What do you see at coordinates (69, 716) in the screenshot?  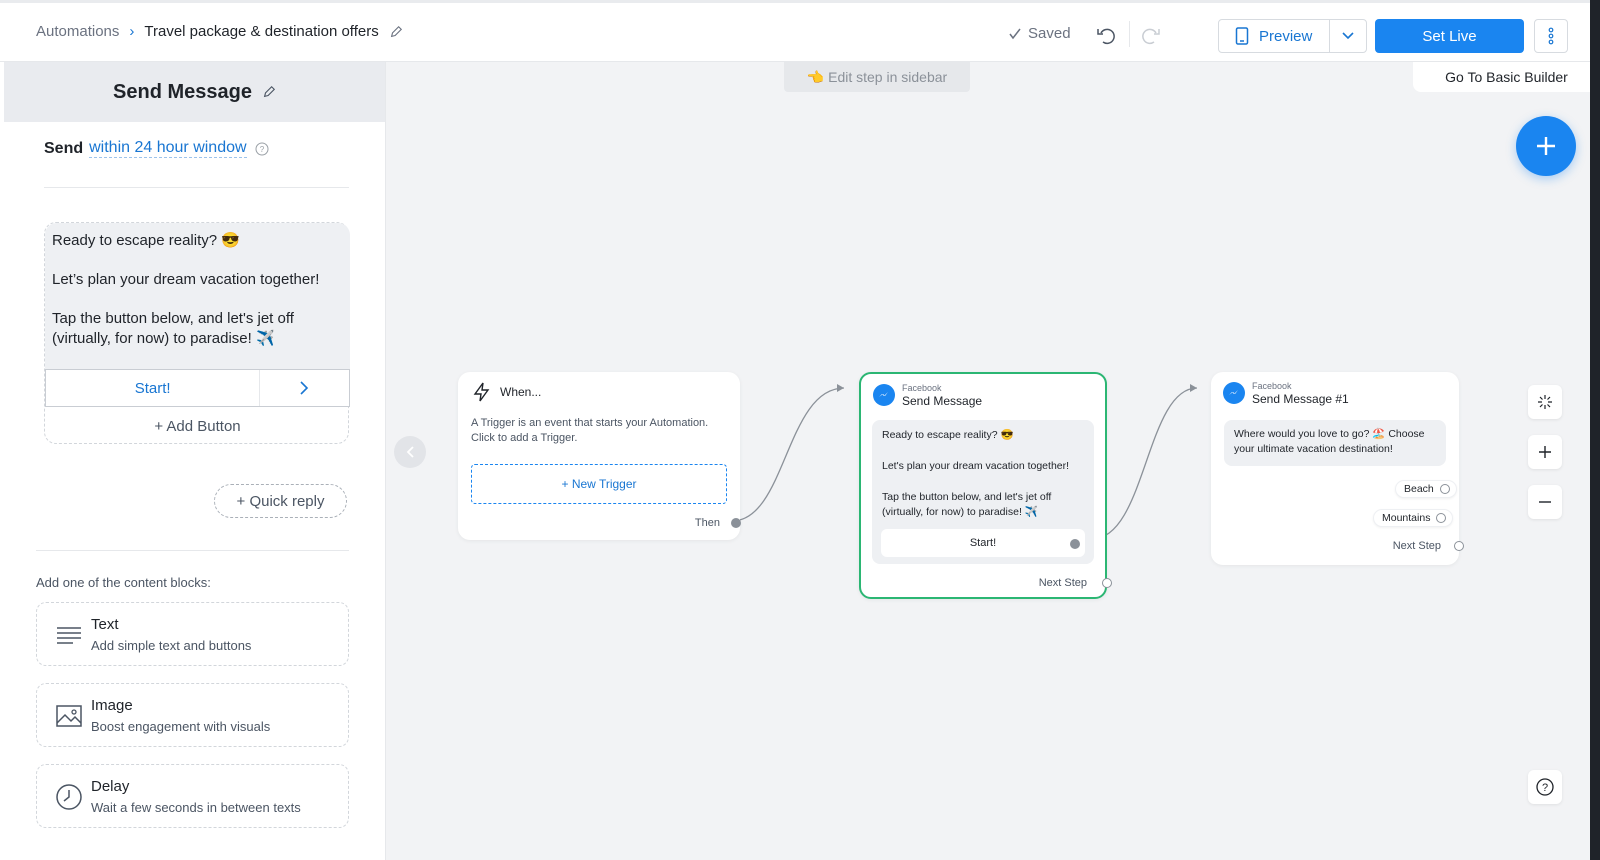 I see `image-icon` at bounding box center [69, 716].